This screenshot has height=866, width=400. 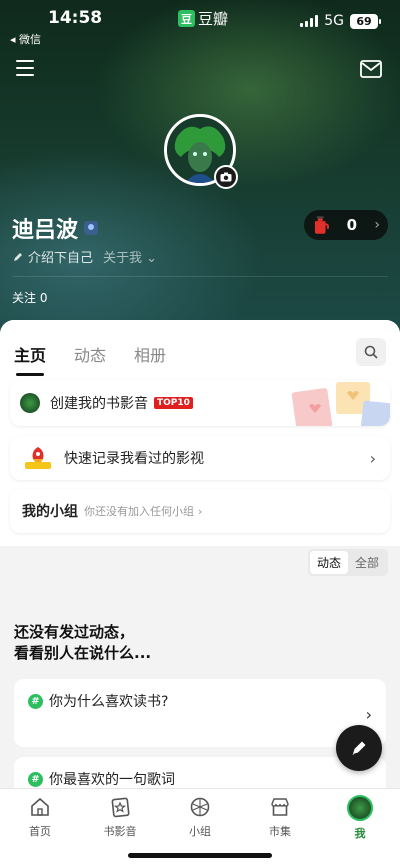 I want to click on verified-user-icon, so click(x=91, y=228).